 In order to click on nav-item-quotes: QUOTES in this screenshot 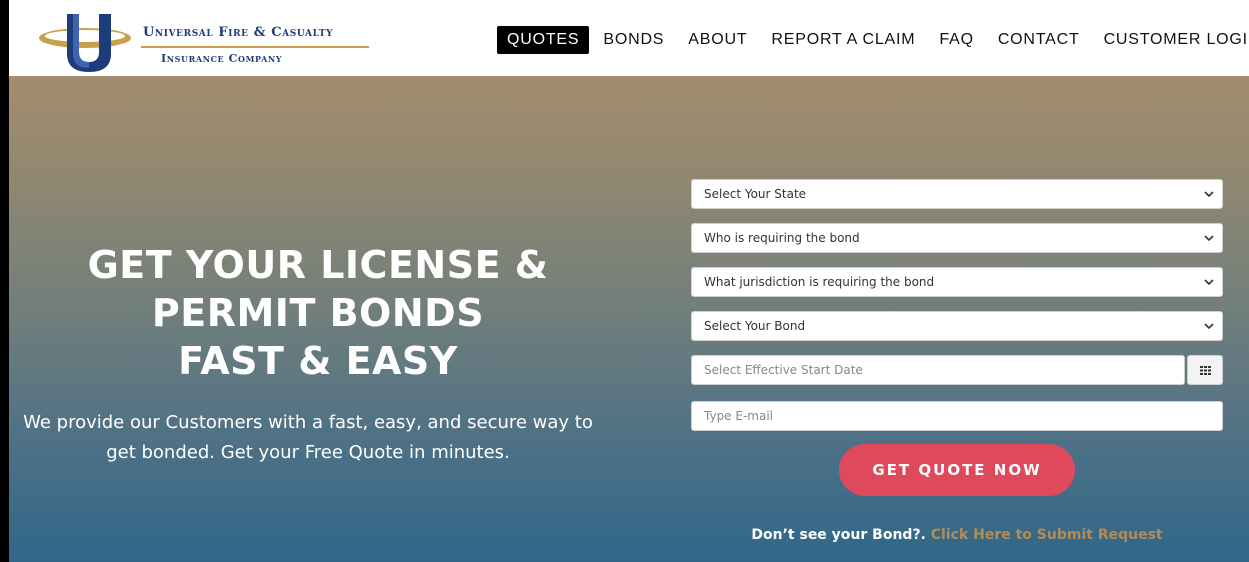, I will do `click(543, 40)`.